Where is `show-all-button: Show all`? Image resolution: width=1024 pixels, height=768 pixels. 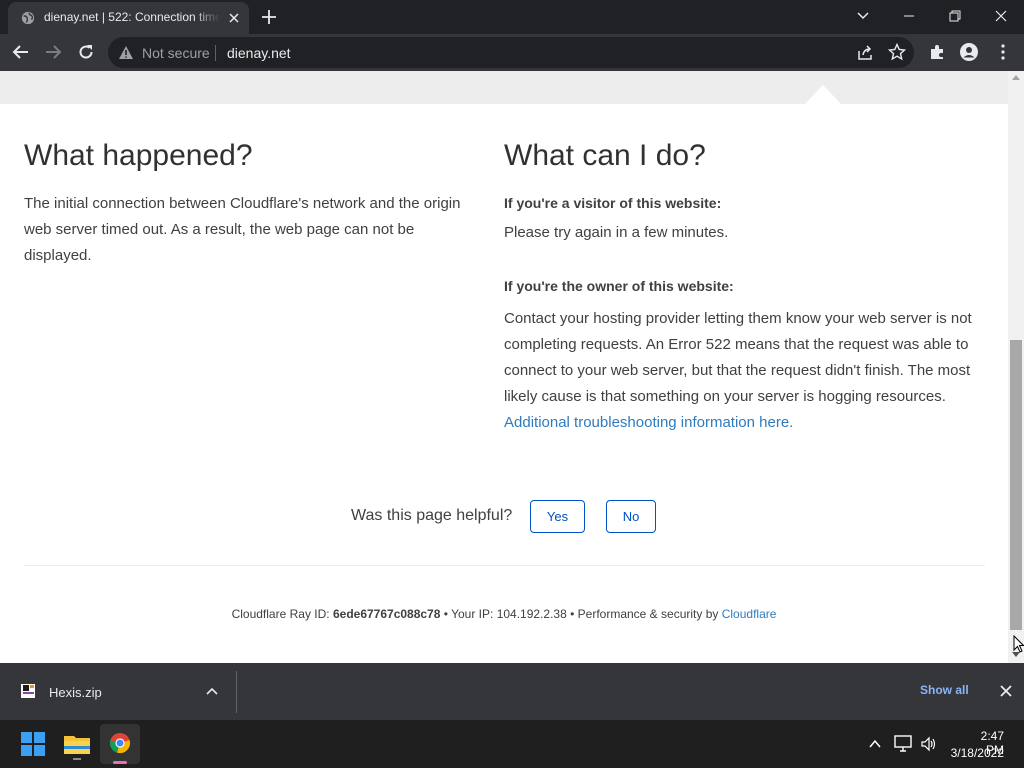 show-all-button: Show all is located at coordinates (944, 690).